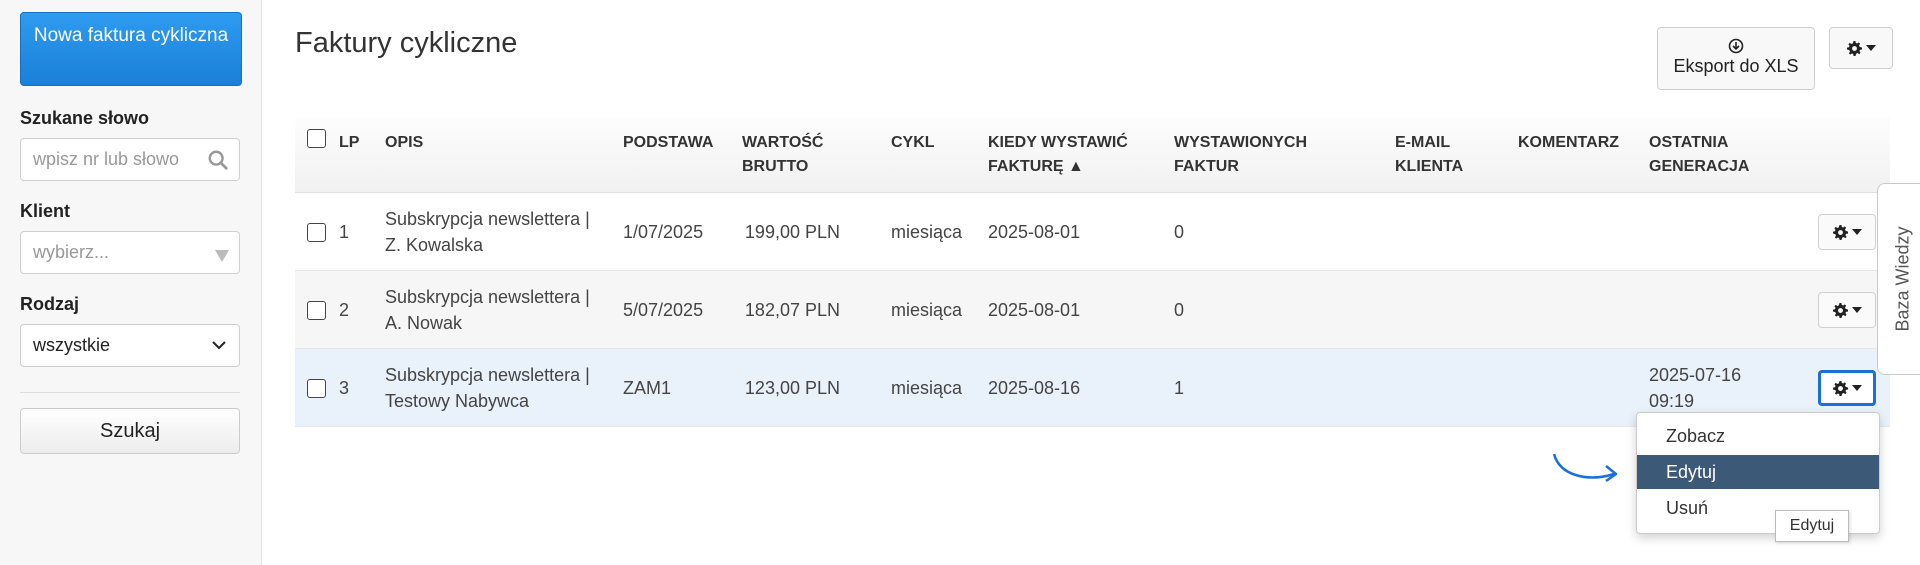  I want to click on knowledge-base-tab: Baza Wiedzy, so click(1898, 279).